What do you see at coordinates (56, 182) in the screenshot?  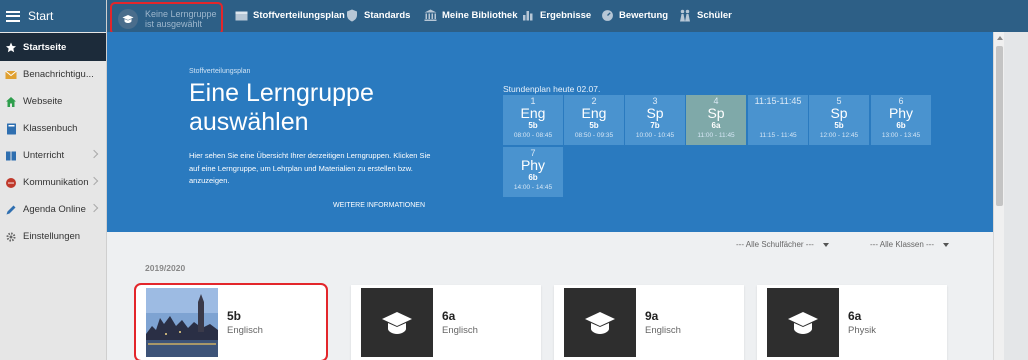 I see `sidebar-item-label: Kommunikation` at bounding box center [56, 182].